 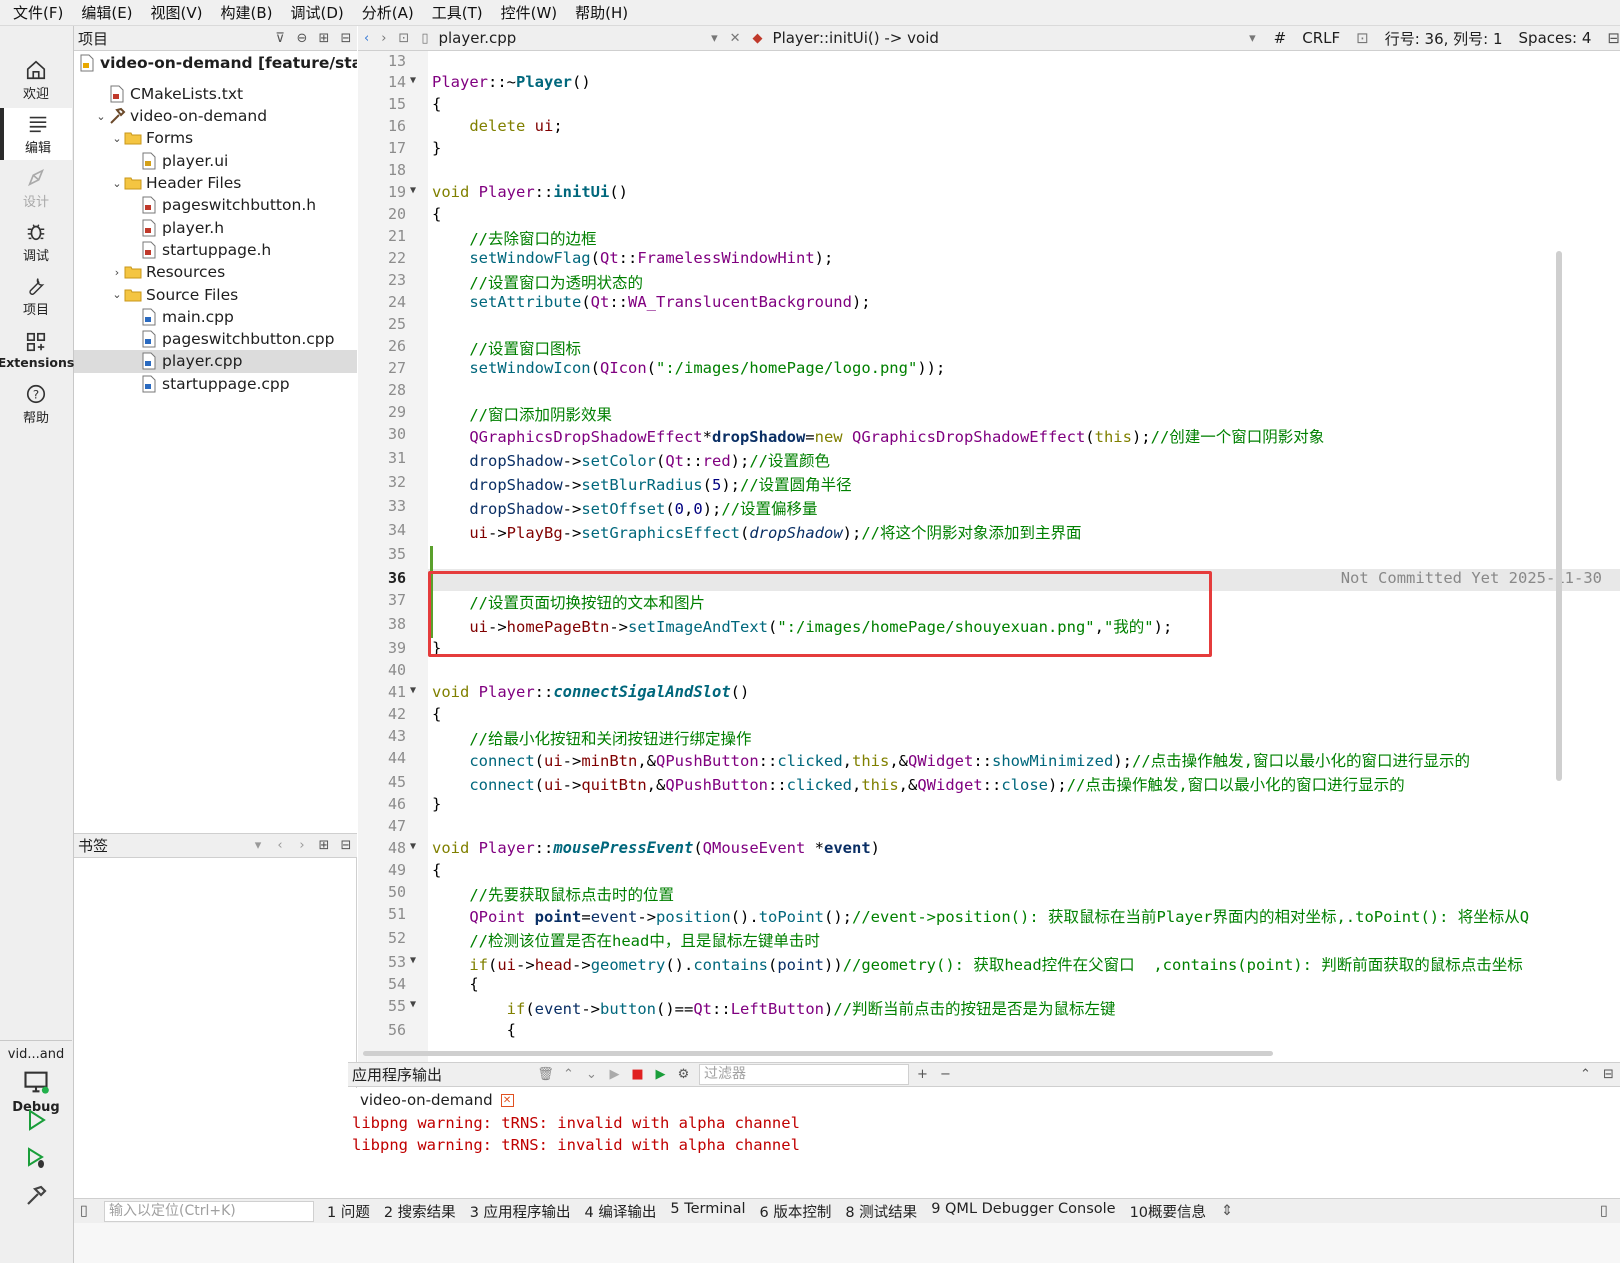 I want to click on locator-input: 输入以定位(Ctrl+K), so click(x=209, y=1211).